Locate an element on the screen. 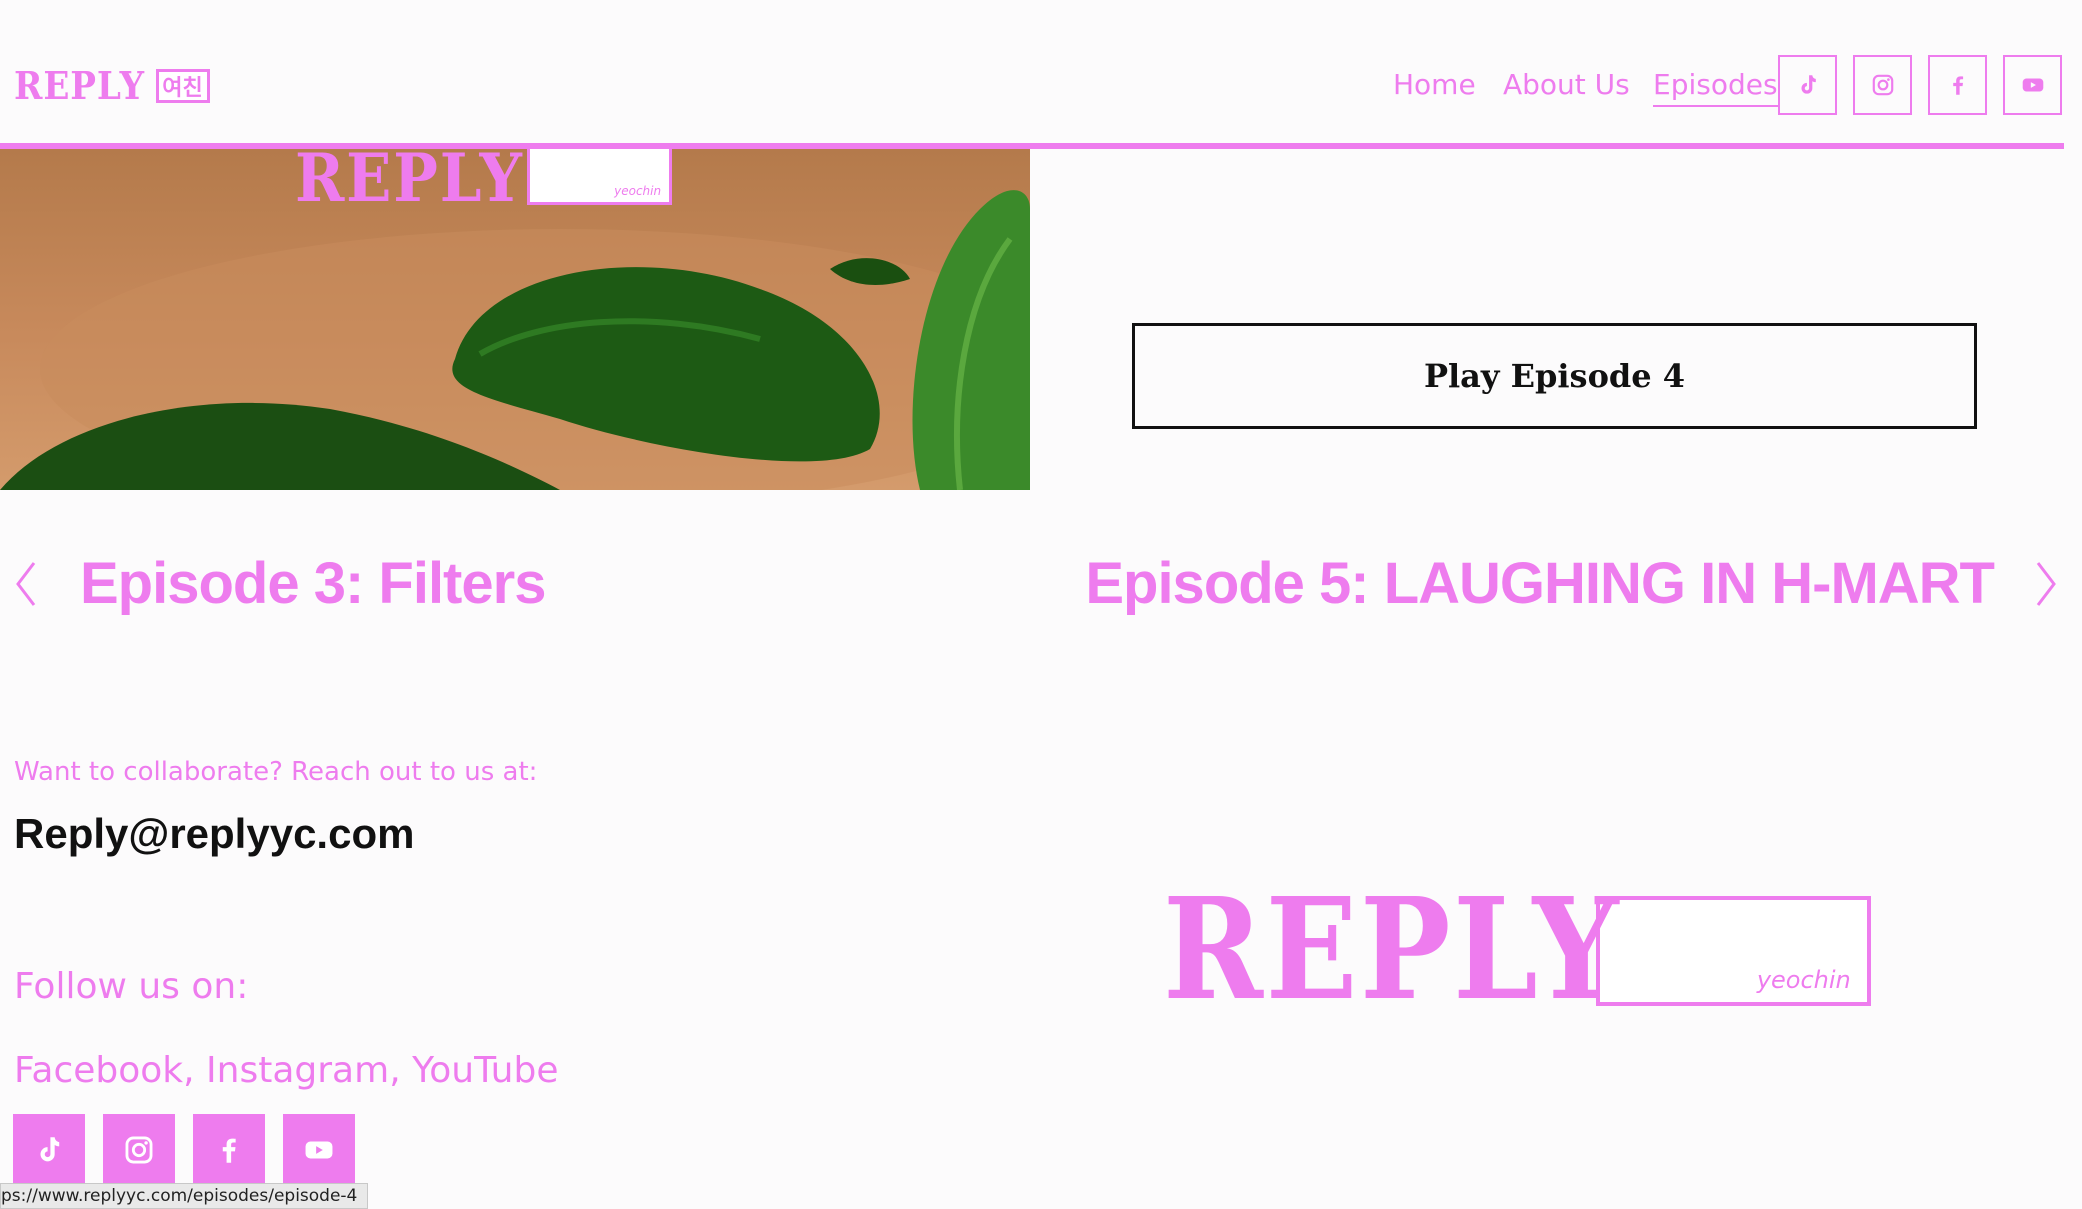 This screenshot has width=2082, height=1209. footer-tiktok-button is located at coordinates (49, 1150).